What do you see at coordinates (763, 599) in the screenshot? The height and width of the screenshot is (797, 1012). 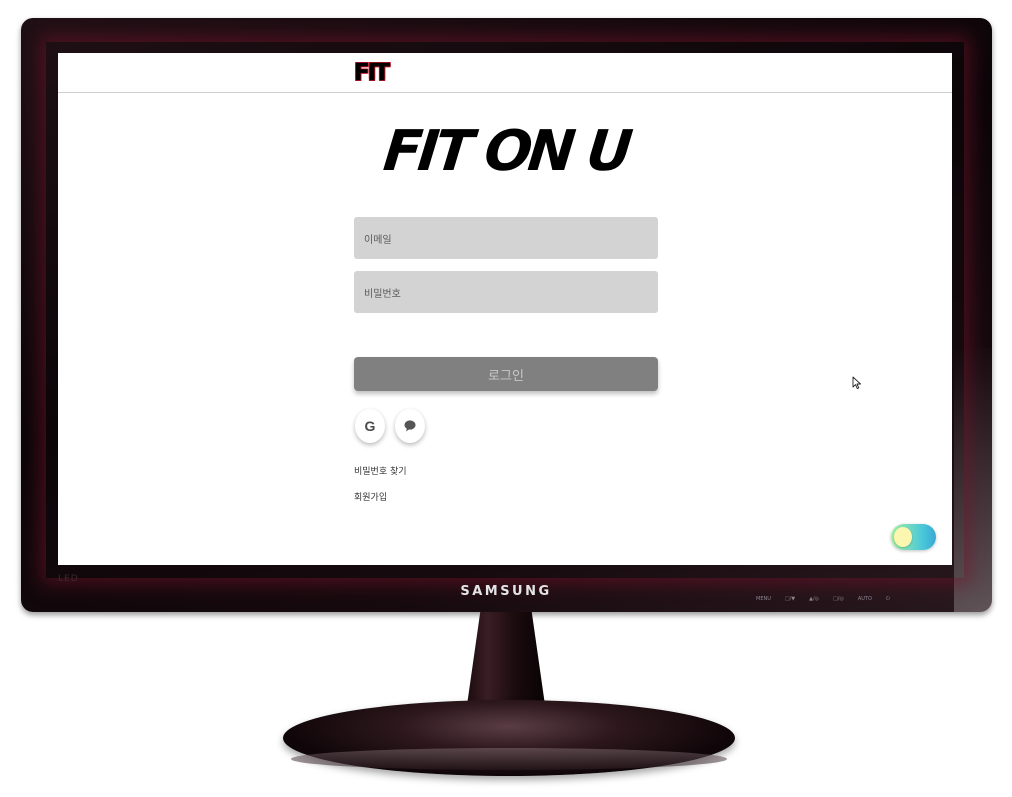 I see `menu-hw-button: MENU` at bounding box center [763, 599].